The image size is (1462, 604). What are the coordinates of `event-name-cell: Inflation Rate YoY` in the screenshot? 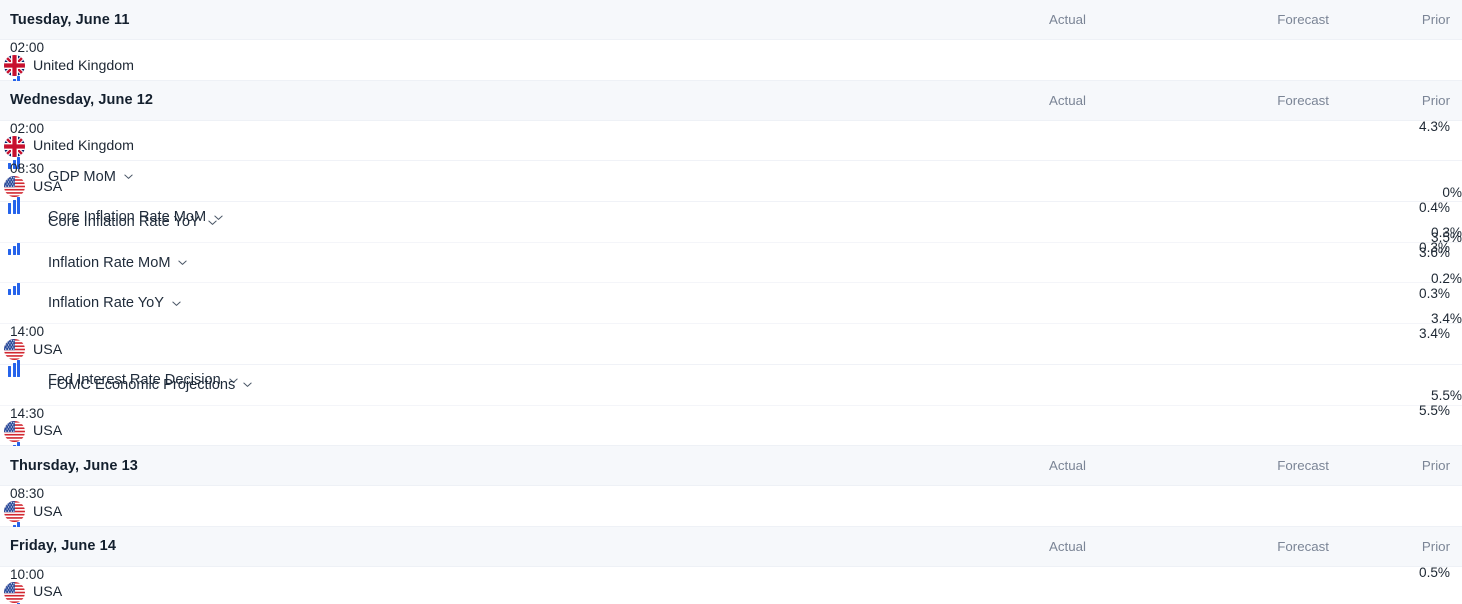 It's located at (731, 303).